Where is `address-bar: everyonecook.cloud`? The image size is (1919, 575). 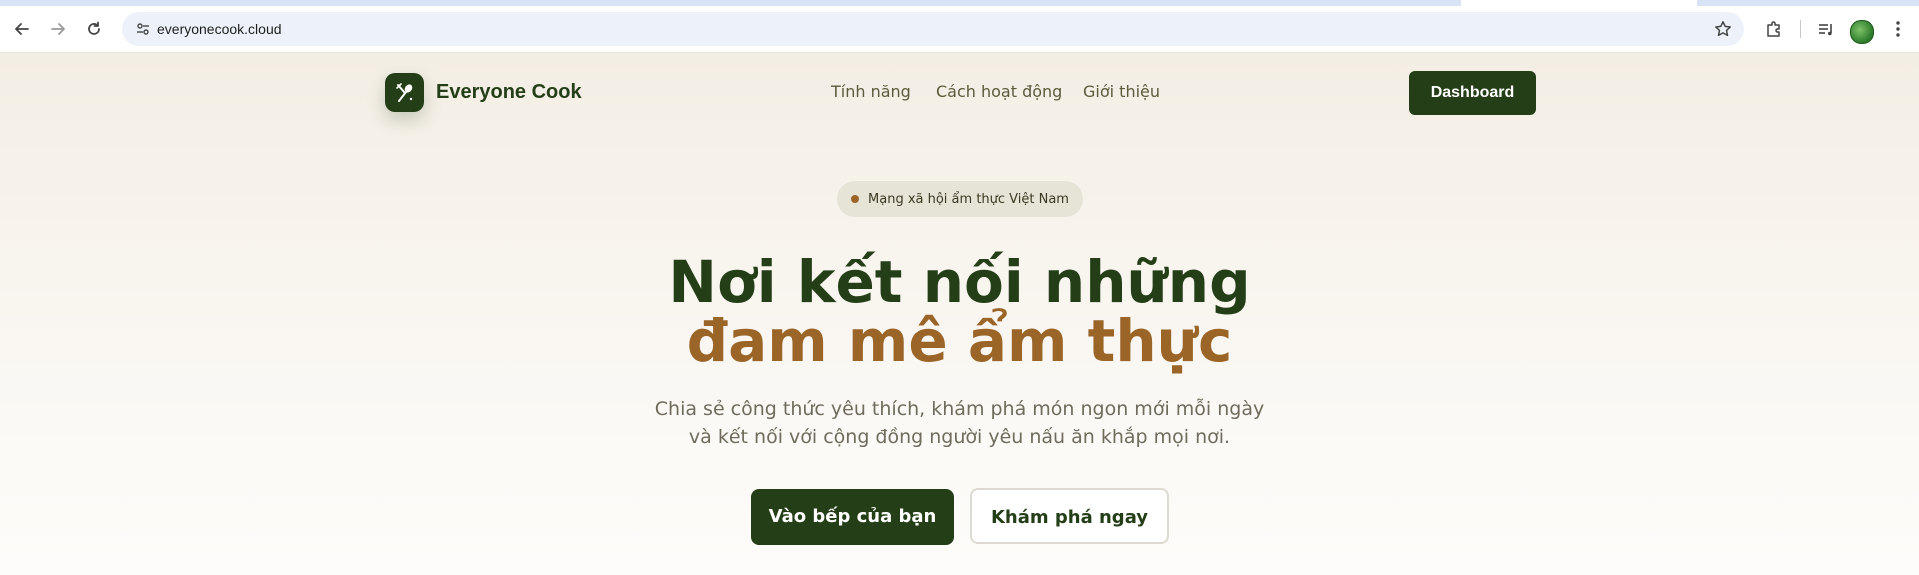 address-bar: everyonecook.cloud is located at coordinates (933, 29).